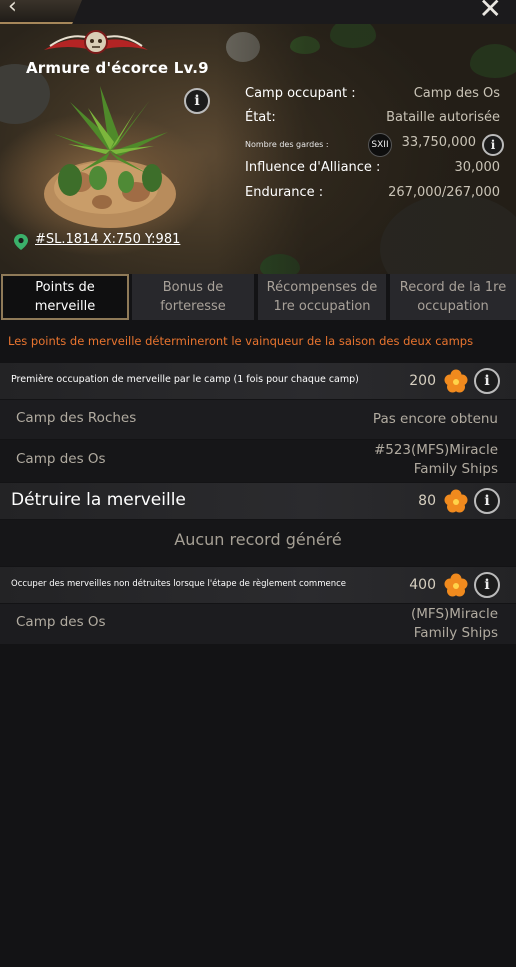  I want to click on empty-record-row: Aucun record généré, so click(258, 543).